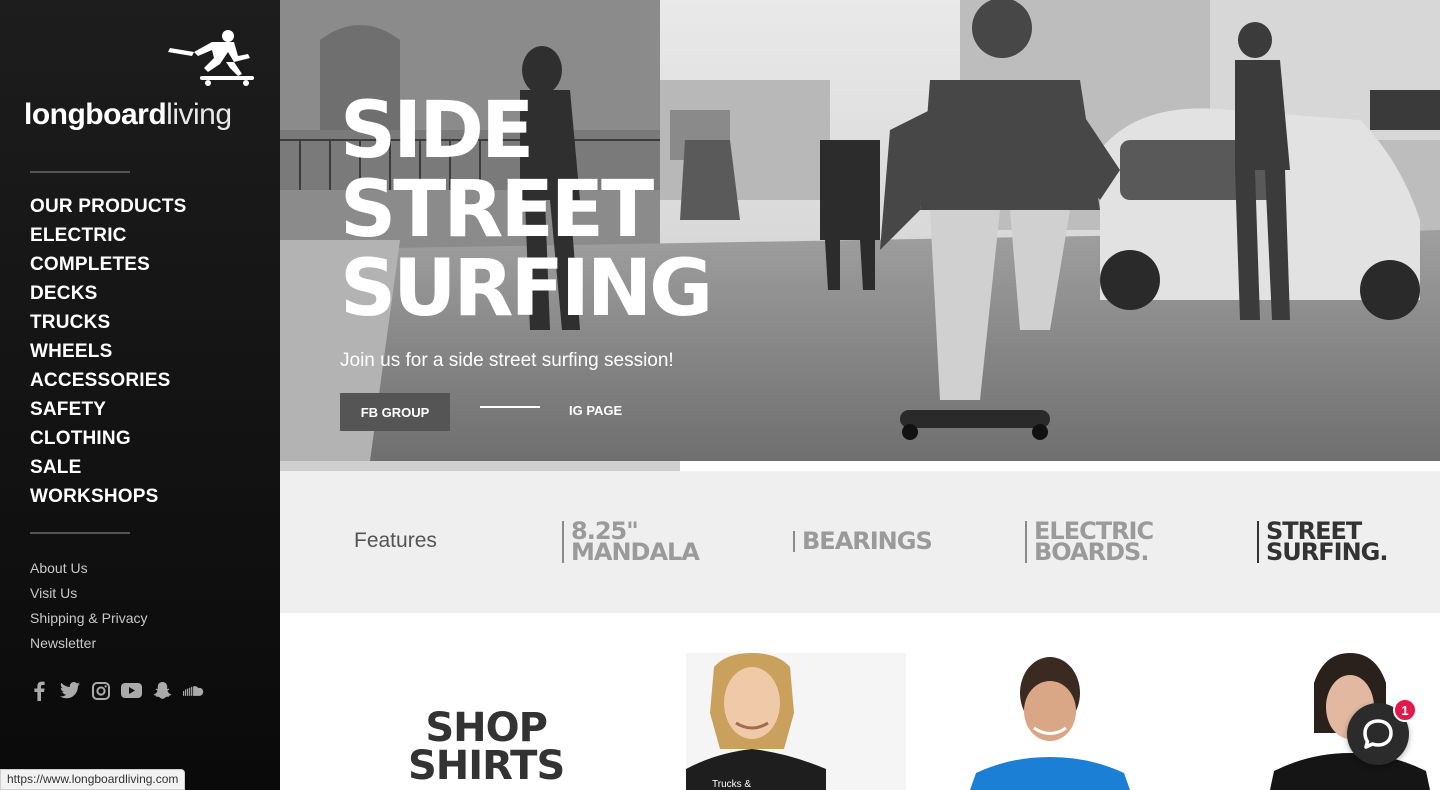  What do you see at coordinates (108, 467) in the screenshot?
I see `nav-item-sale: SALE` at bounding box center [108, 467].